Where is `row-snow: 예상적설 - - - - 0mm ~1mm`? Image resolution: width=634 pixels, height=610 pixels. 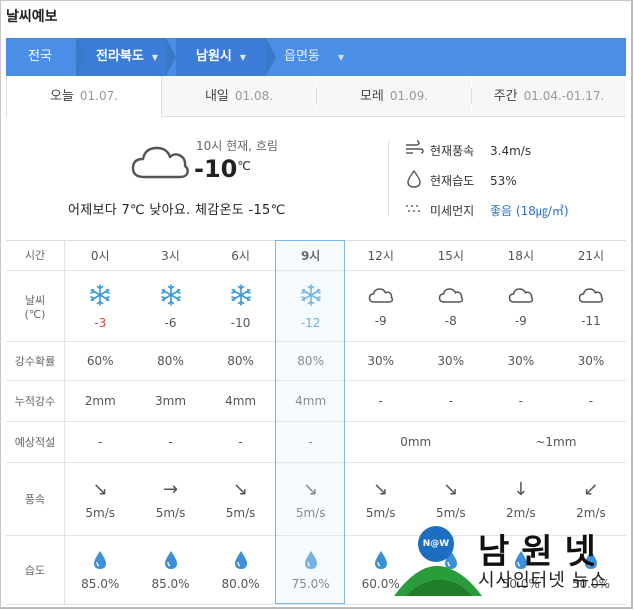
row-snow: 예상적설 - - - - 0mm ~1mm is located at coordinates (316, 442).